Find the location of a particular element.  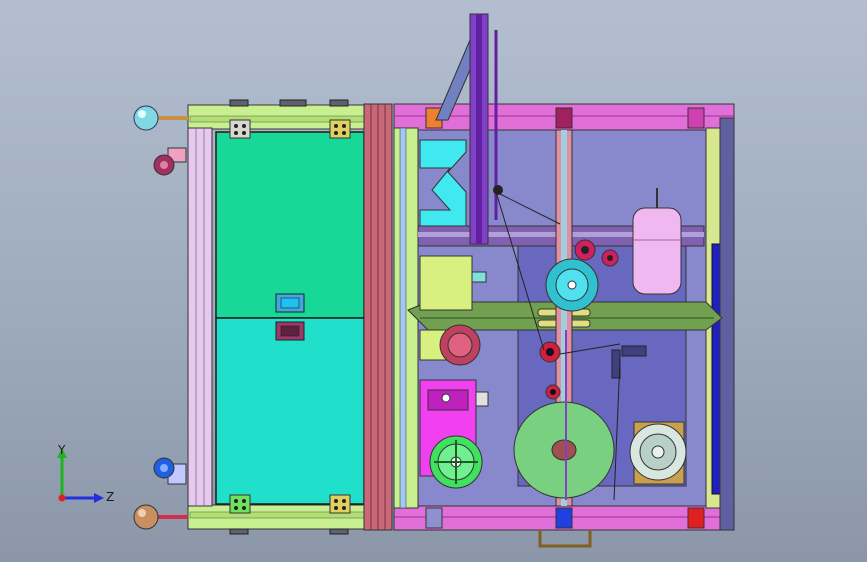

upper-panel is located at coordinates (290, 225).